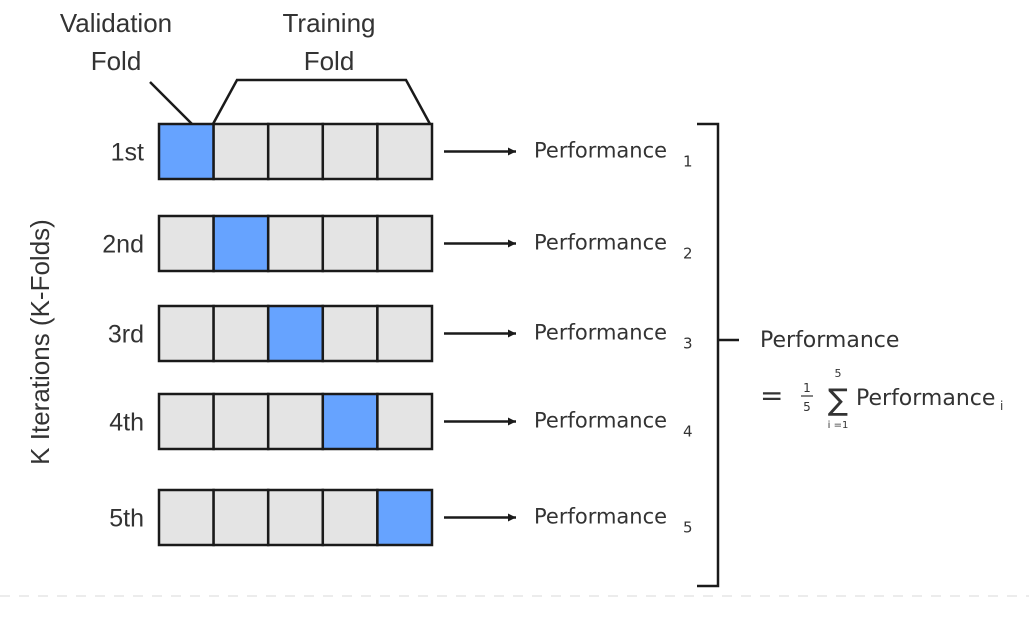  I want to click on performance-subscript: 2, so click(688, 254).